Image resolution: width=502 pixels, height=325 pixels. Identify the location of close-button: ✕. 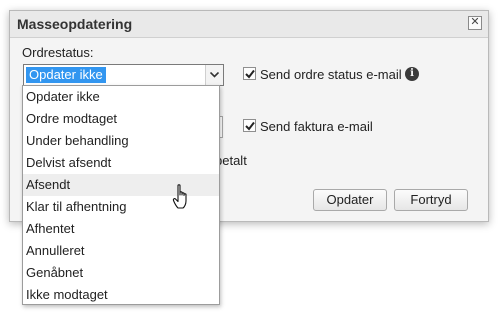
(475, 23).